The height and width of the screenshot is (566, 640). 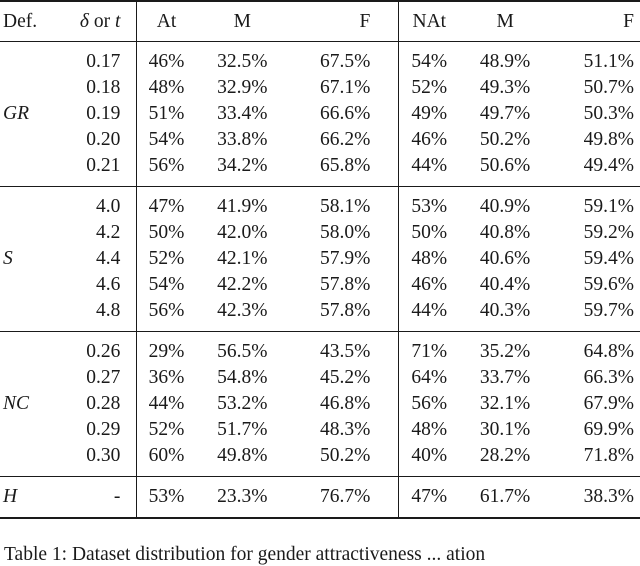 I want to click on cell-at-f: 76.7%, so click(x=345, y=496).